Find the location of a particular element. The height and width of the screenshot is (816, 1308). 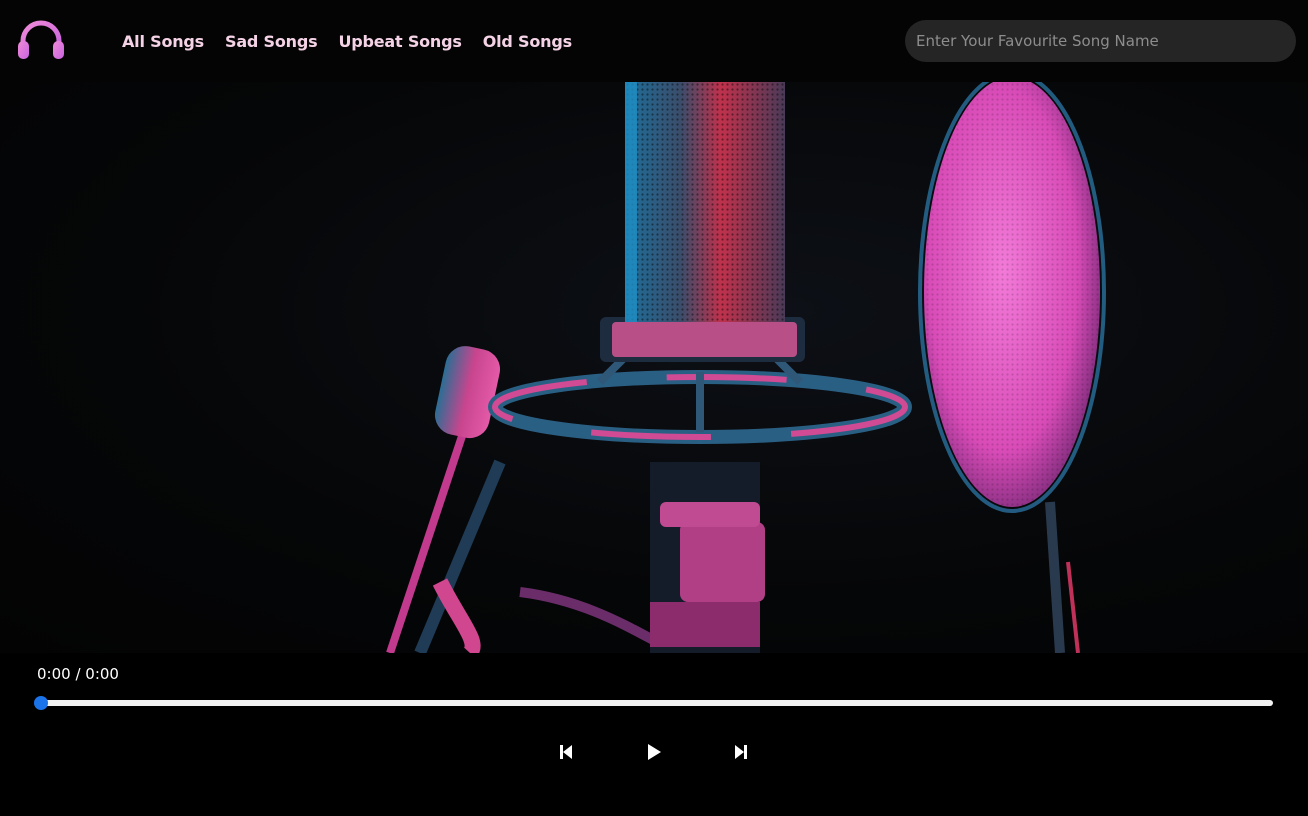

nav-link-old-songs: Old Songs is located at coordinates (527, 41).